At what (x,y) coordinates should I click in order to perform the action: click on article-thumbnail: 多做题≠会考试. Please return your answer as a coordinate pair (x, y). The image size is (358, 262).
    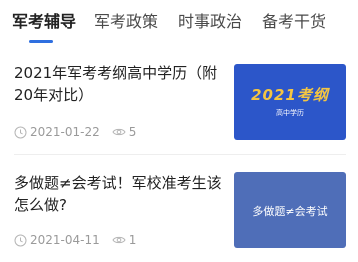
    Looking at the image, I should click on (290, 210).